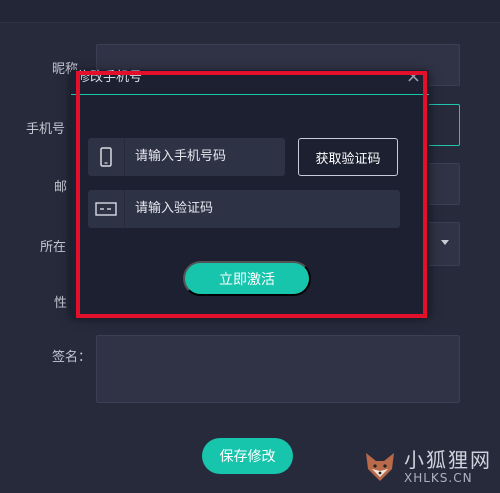 Image resolution: width=500 pixels, height=493 pixels. I want to click on dialog-title-divider, so click(250, 94).